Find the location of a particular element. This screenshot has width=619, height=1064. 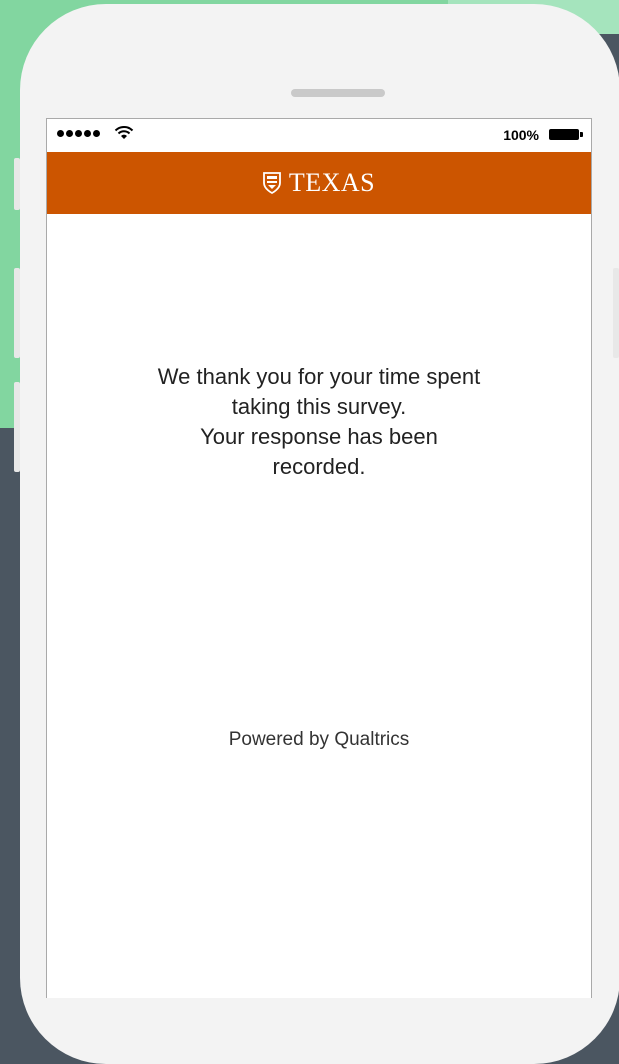

phone-mute-switch is located at coordinates (17, 184).